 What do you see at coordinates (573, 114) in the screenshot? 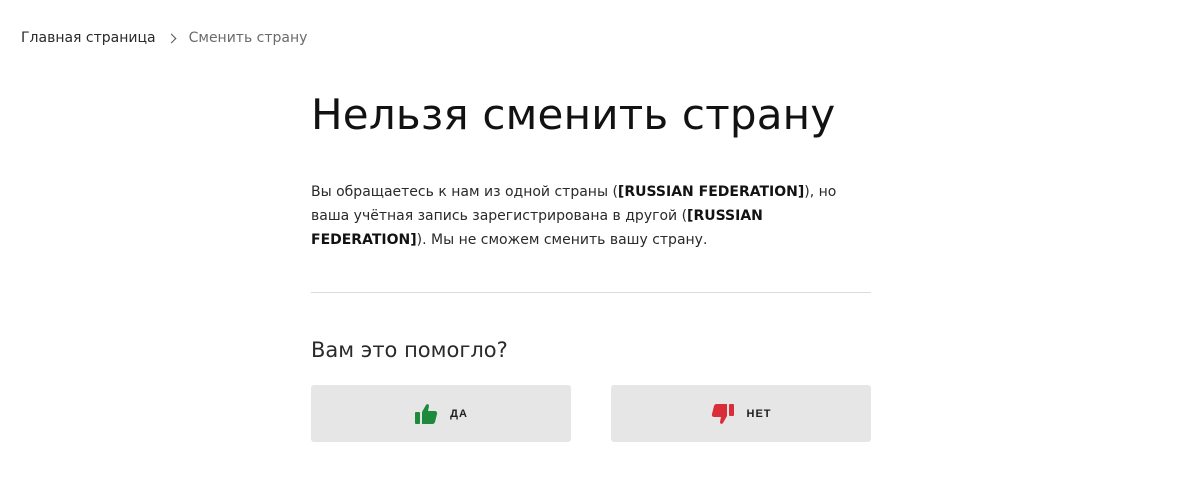
I see `page-title: Нельзя сменить страну` at bounding box center [573, 114].